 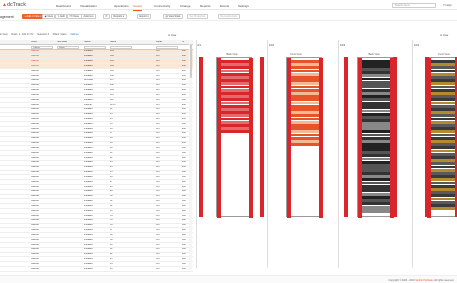 I want to click on cell-name: 37, so click(x=111, y=230).